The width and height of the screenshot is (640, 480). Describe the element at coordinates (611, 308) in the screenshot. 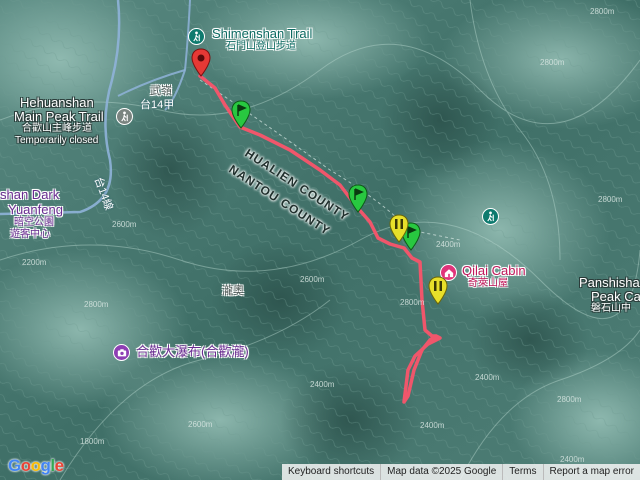

I see `poi-panshishan-name-zh: 磐石山中` at that location.